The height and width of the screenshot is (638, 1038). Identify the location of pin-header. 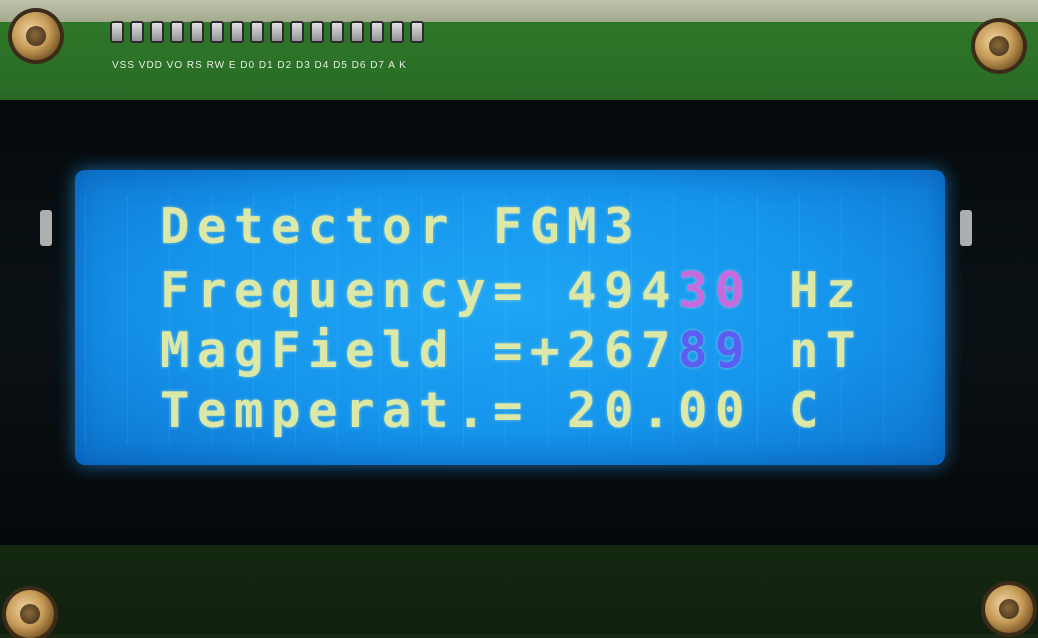
(320, 32).